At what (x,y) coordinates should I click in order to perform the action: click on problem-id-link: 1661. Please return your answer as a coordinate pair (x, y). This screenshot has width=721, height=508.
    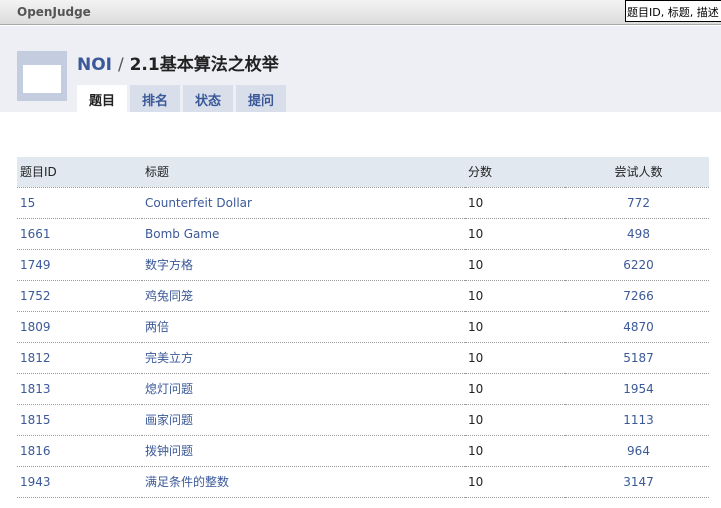
    Looking at the image, I should click on (79, 234).